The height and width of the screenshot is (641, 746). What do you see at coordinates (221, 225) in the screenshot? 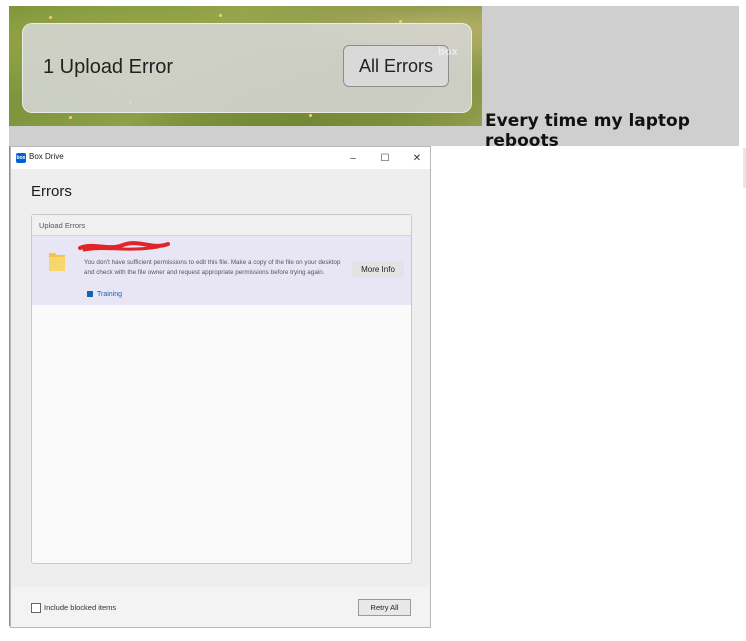
I see `panel-header: Upload Errors` at bounding box center [221, 225].